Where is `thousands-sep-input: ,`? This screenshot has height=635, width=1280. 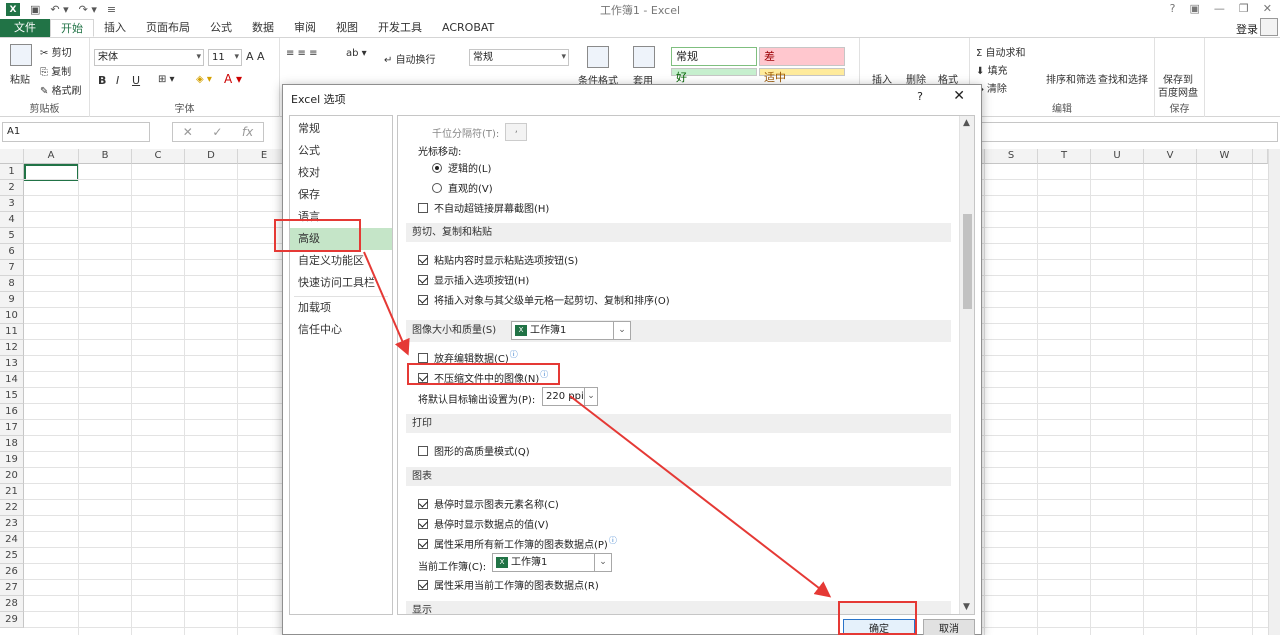 thousands-sep-input: , is located at coordinates (516, 132).